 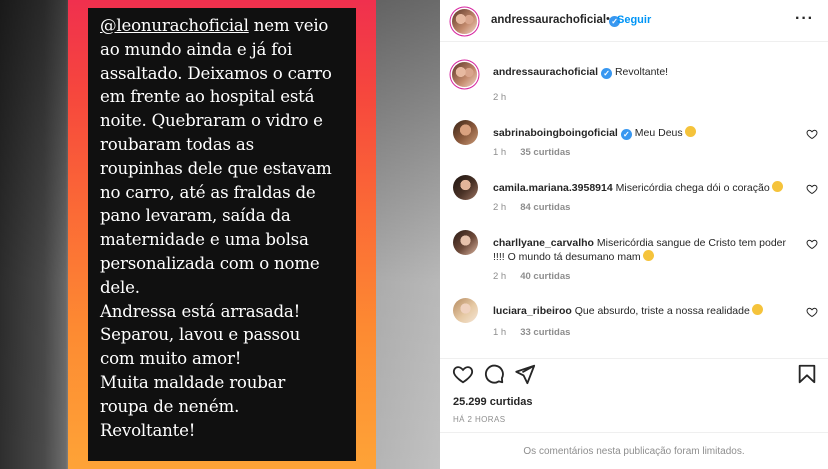 I want to click on comment-likes: 40 curtidas, so click(x=545, y=276).